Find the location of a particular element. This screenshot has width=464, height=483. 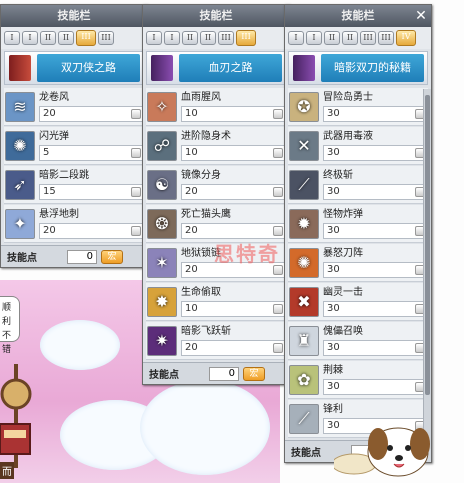

tornado-icon: ≋ is located at coordinates (20, 106).